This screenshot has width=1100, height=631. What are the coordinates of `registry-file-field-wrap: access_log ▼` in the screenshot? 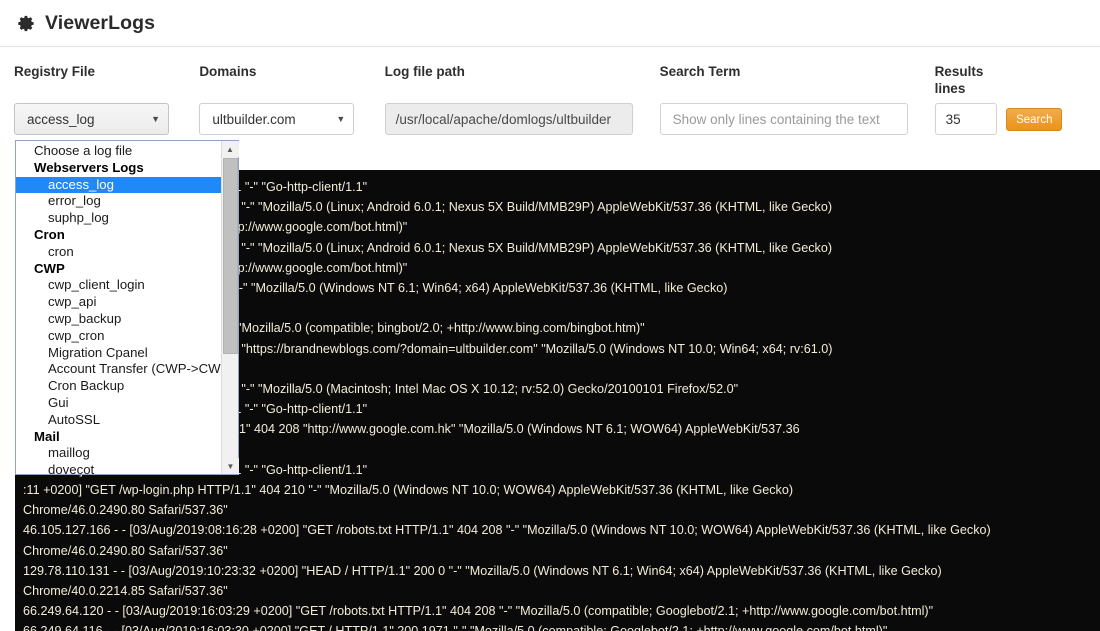 It's located at (106, 119).